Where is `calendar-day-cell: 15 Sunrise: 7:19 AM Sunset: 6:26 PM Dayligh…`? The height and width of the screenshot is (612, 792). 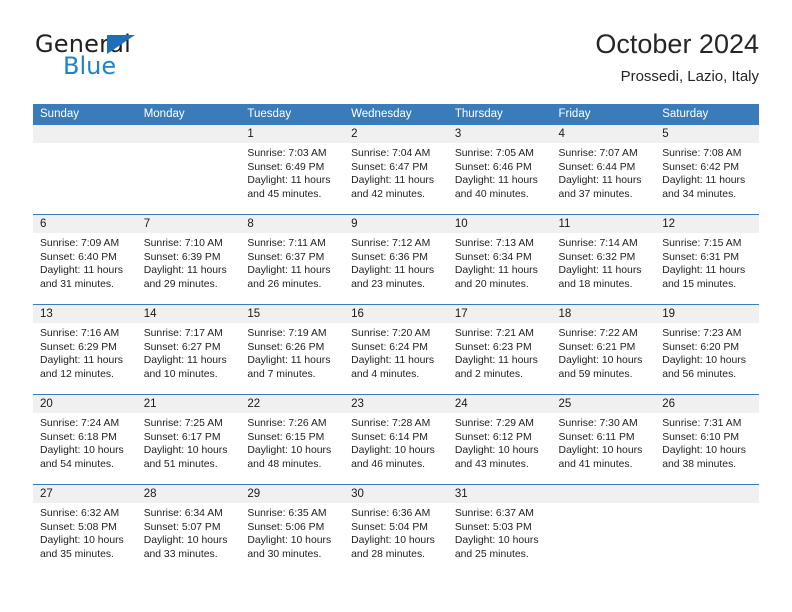
calendar-day-cell: 15 Sunrise: 7:19 AM Sunset: 6:26 PM Dayligh… is located at coordinates (292, 349).